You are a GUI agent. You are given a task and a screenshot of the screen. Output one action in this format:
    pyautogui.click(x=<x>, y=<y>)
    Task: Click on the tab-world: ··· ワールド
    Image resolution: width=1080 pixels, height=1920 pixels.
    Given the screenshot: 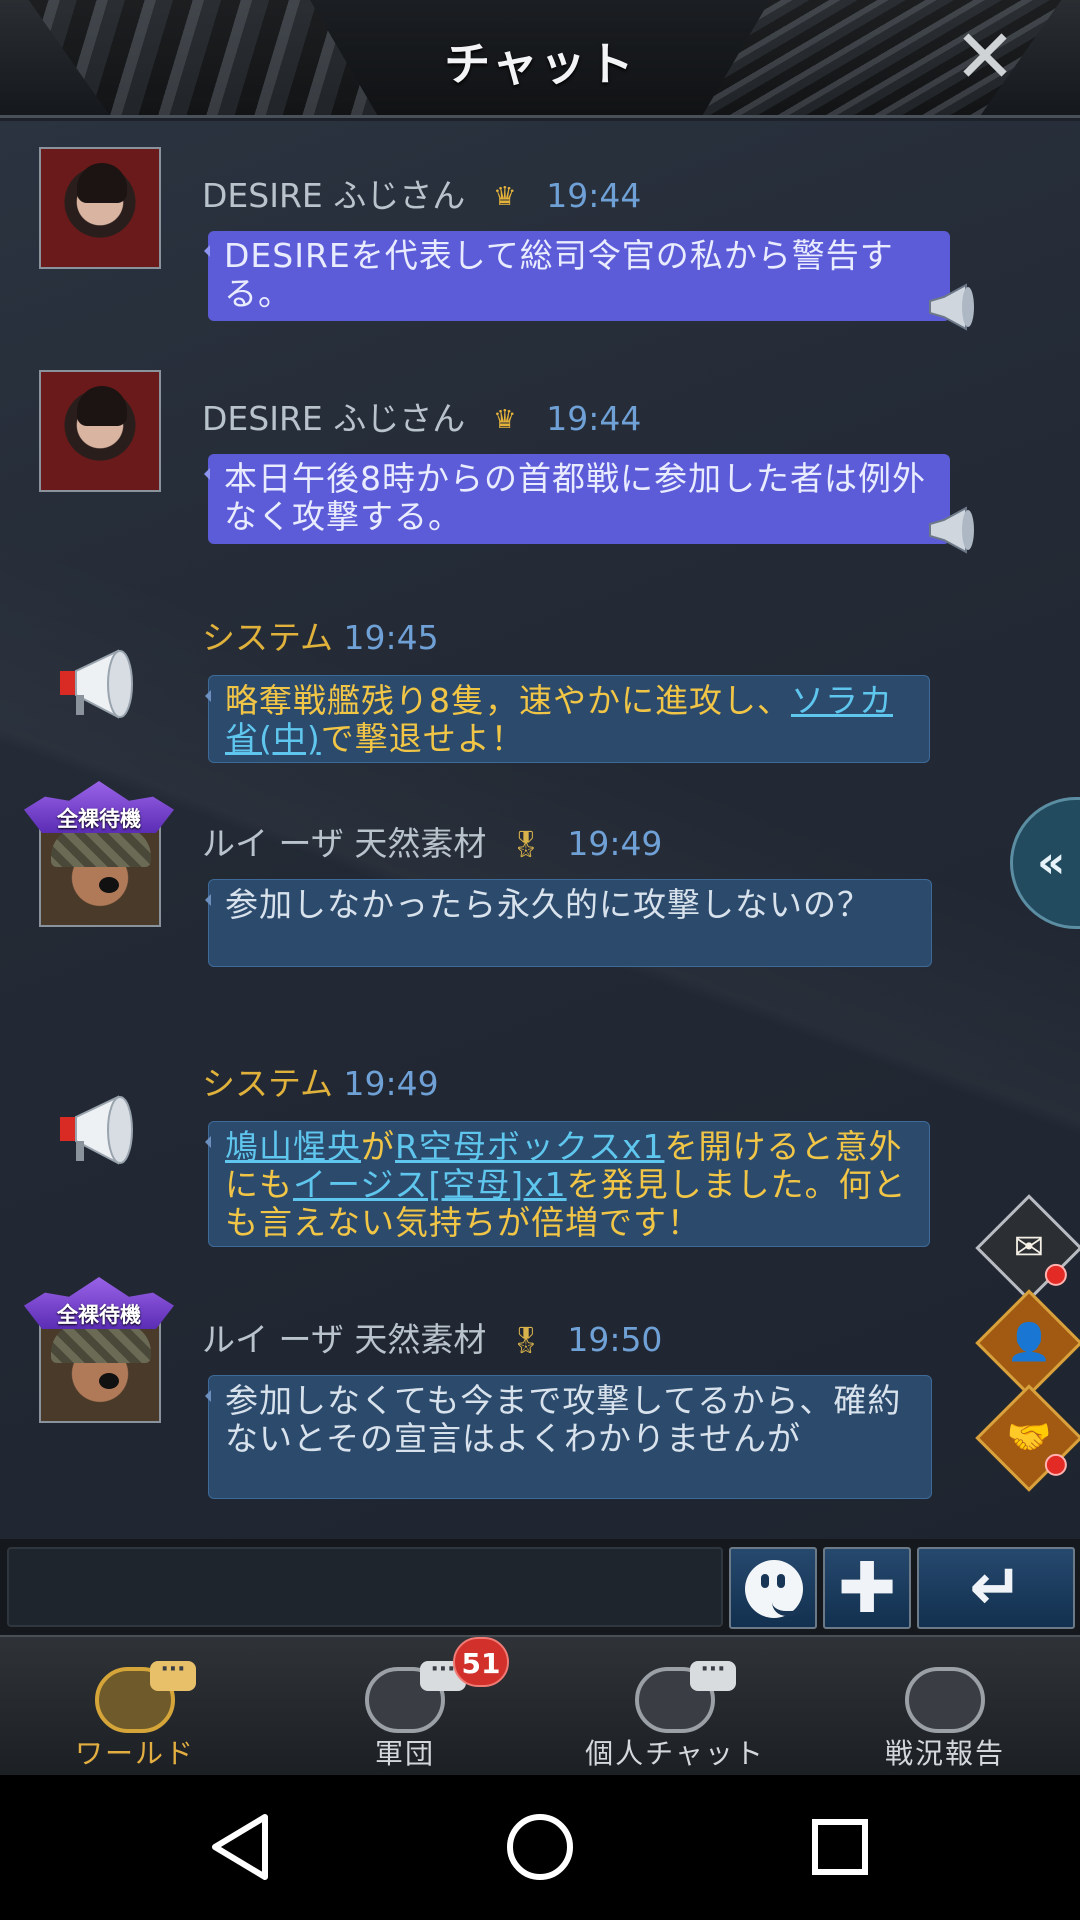 What is the action you would take?
    pyautogui.click(x=135, y=1707)
    